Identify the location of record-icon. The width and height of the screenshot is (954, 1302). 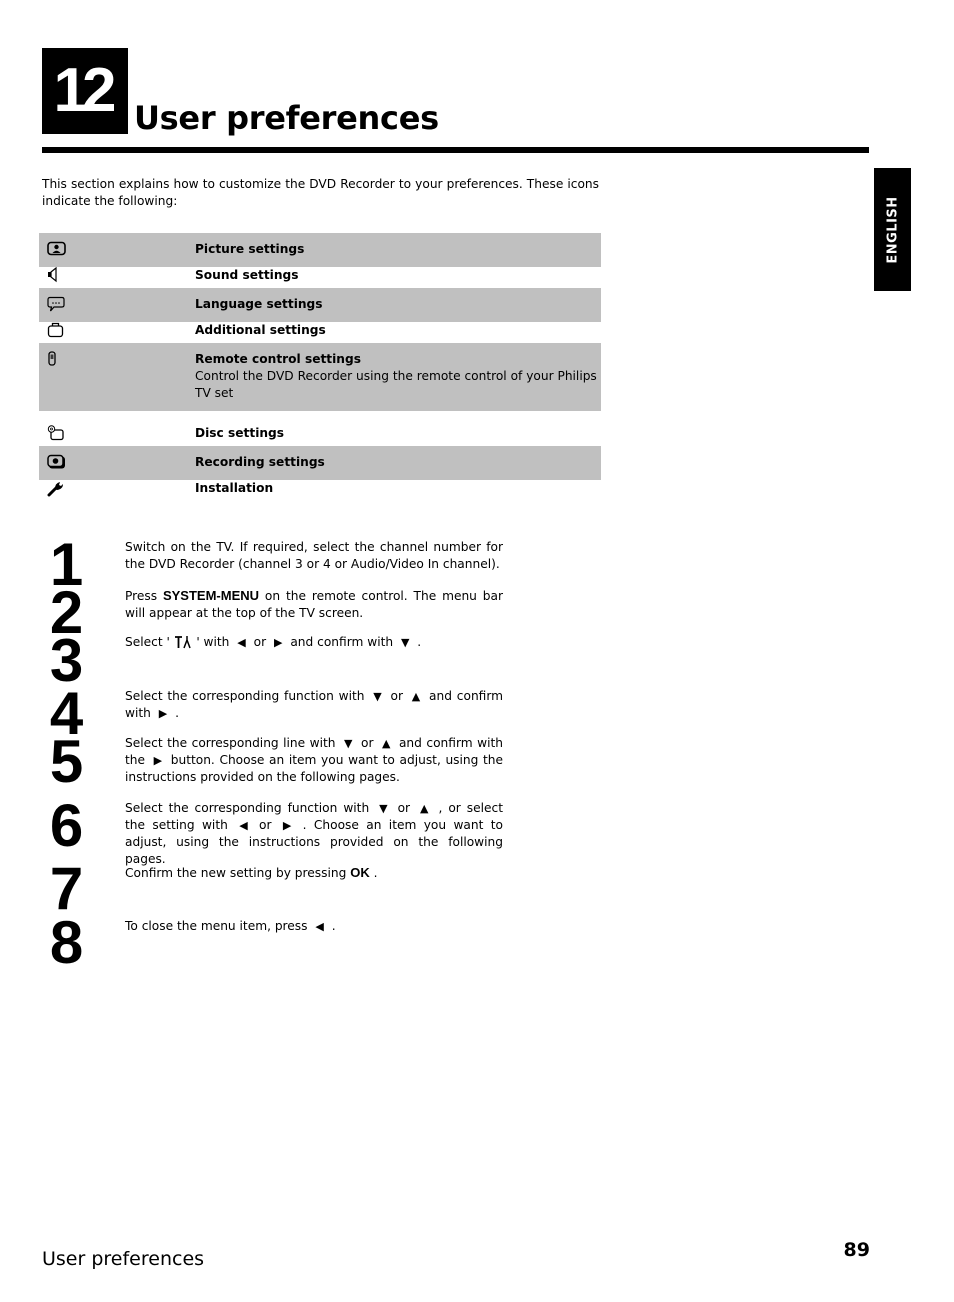
(57, 463).